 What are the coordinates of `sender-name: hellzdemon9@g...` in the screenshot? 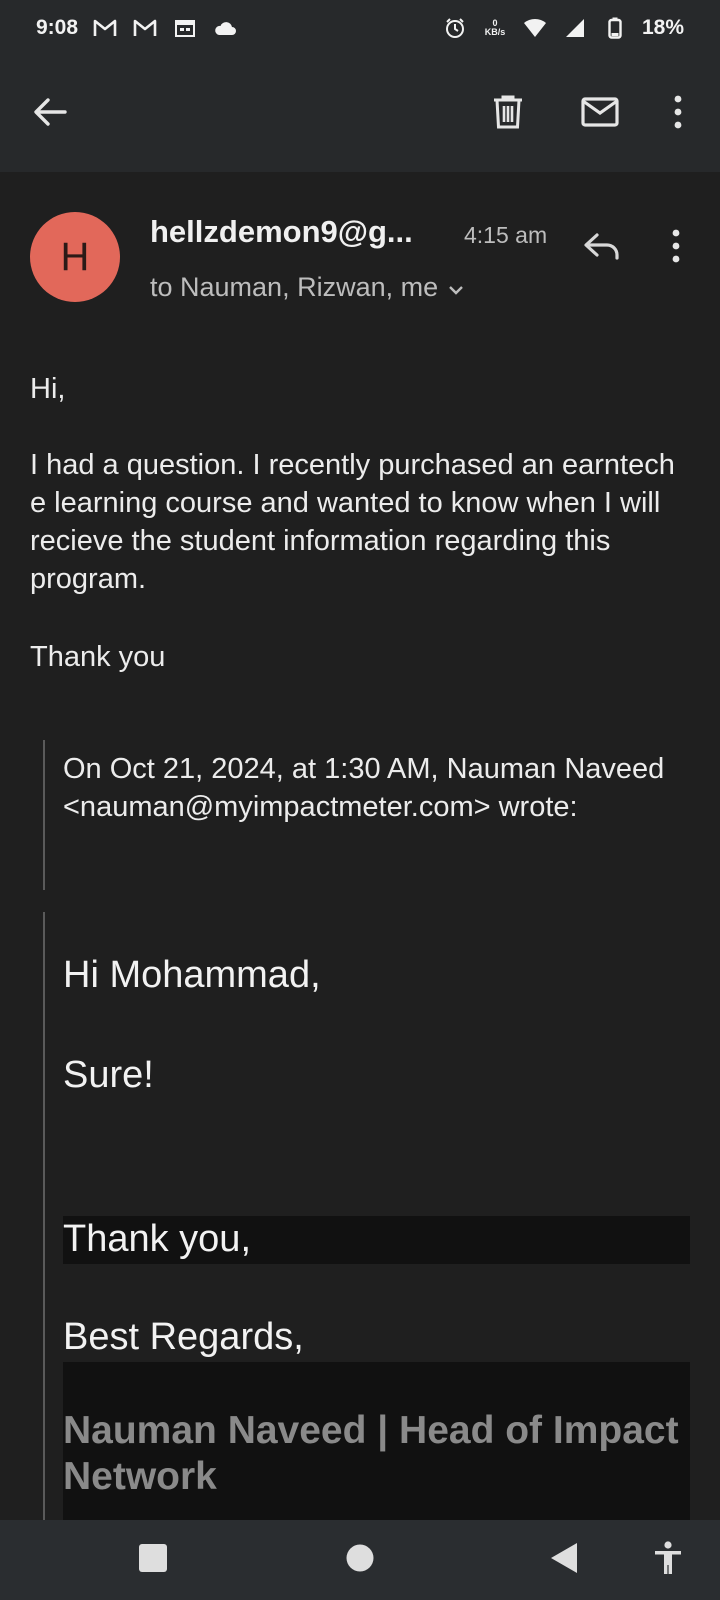 It's located at (281, 232).